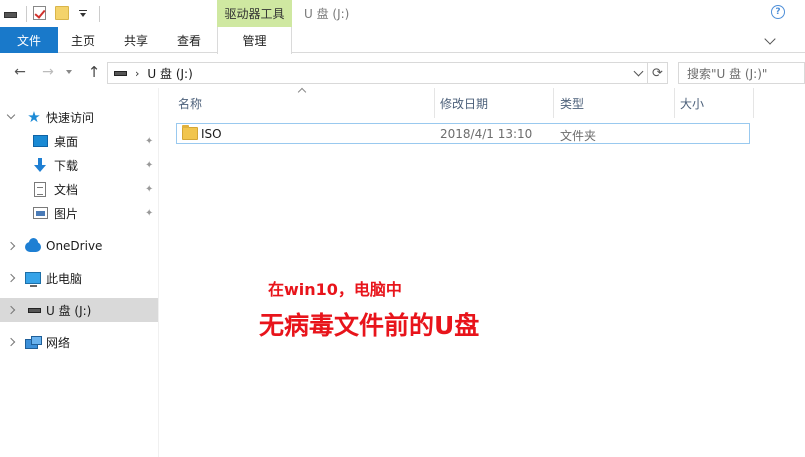  Describe the element at coordinates (402, 40) in the screenshot. I see `ribbon-tabs: 文件 主页 共享 查看 管理` at that location.